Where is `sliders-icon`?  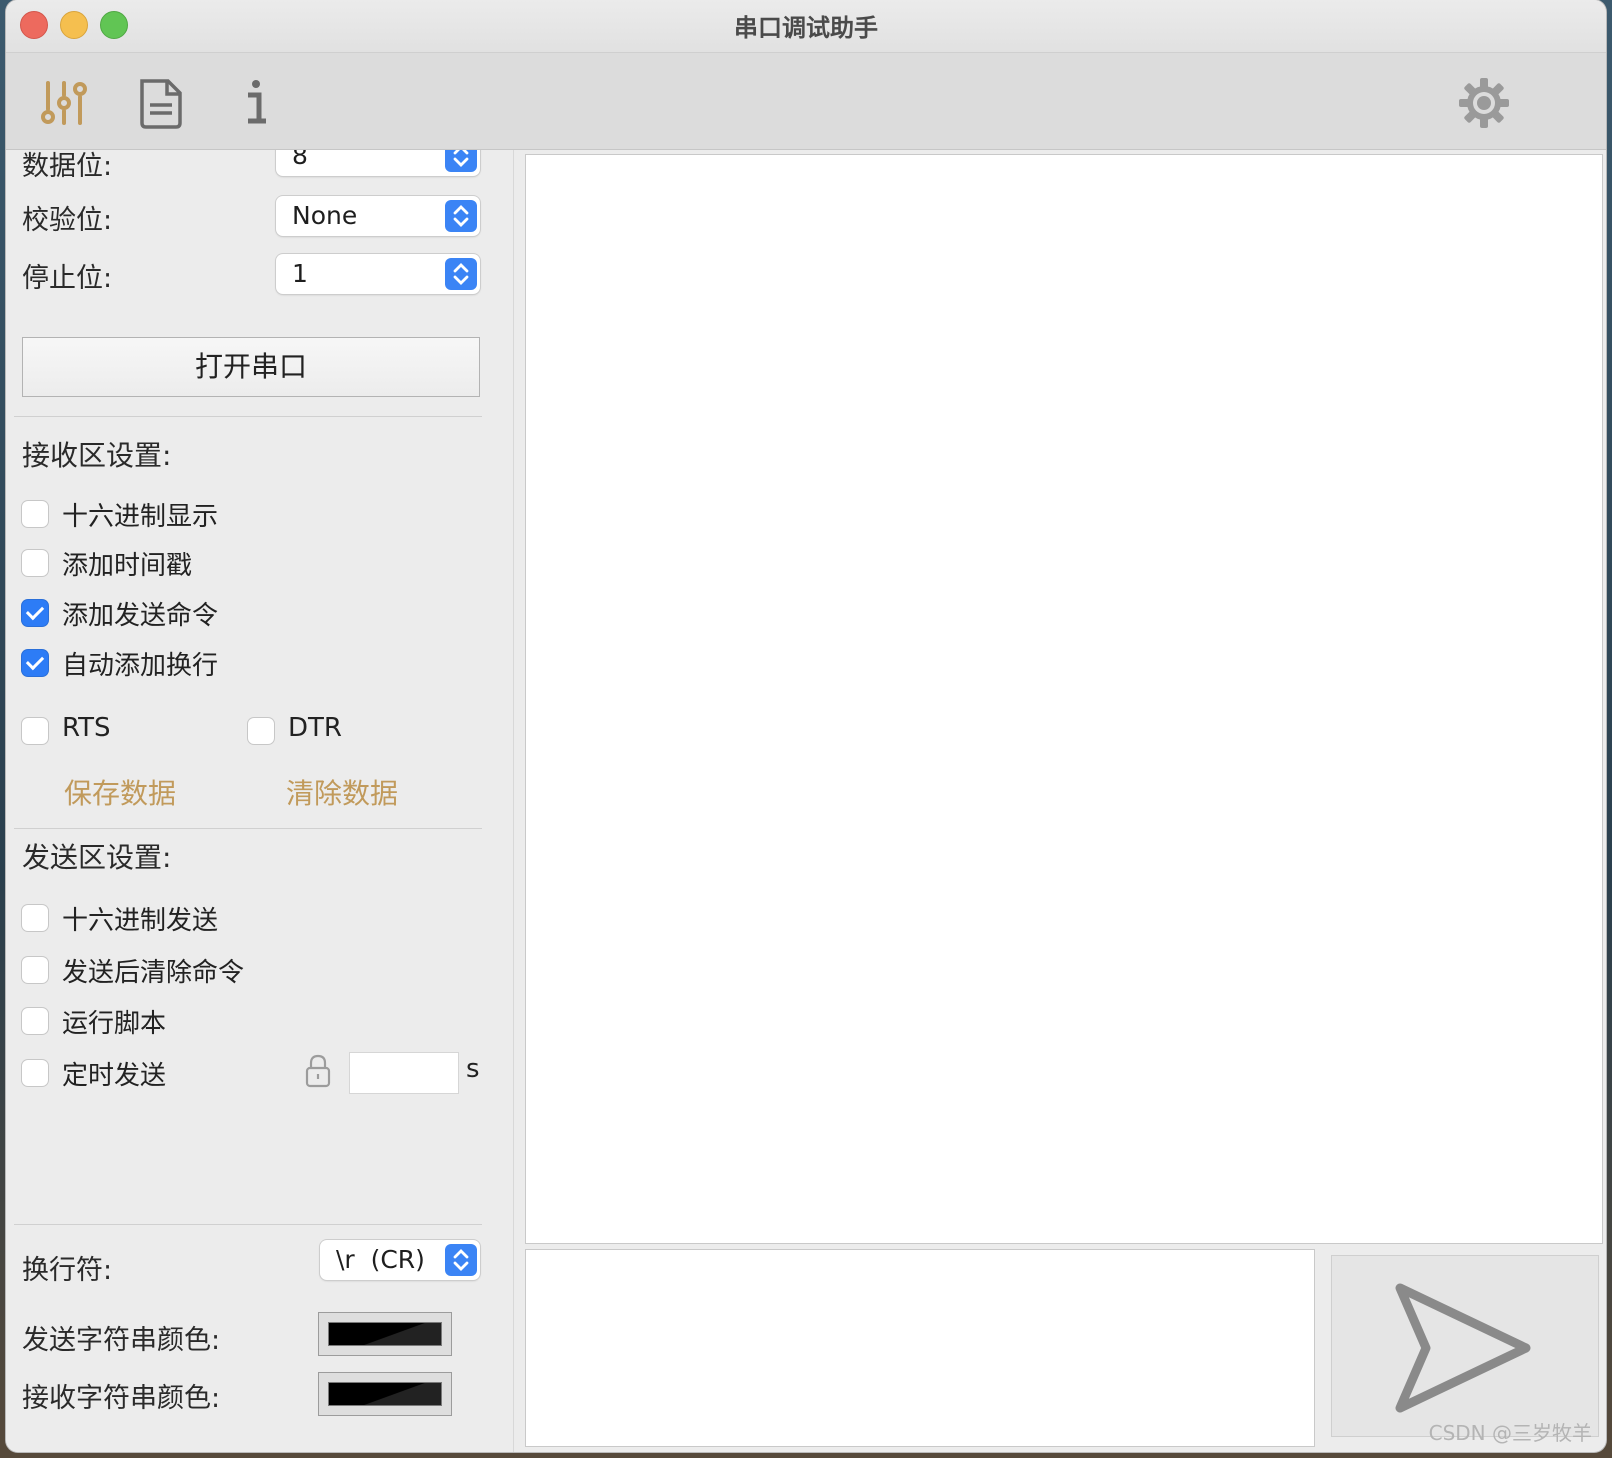 sliders-icon is located at coordinates (64, 103).